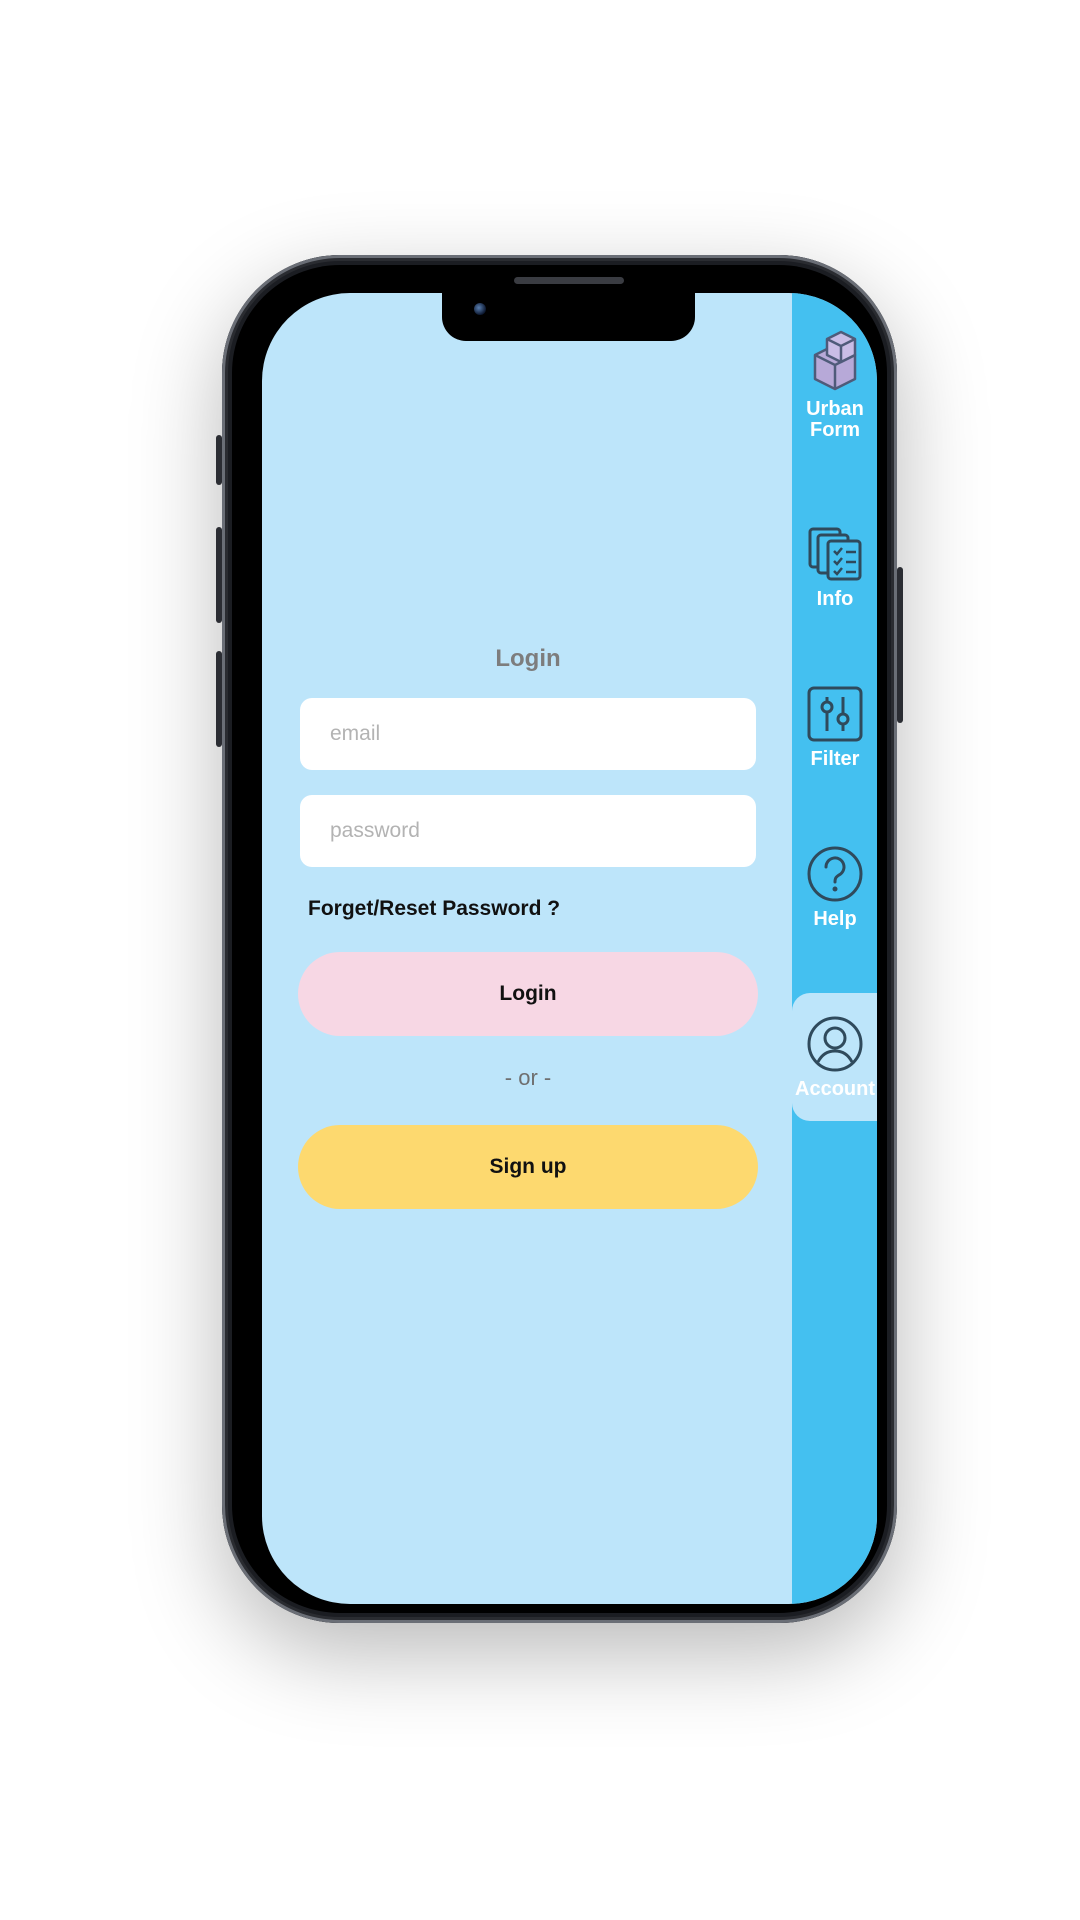 Image resolution: width=1080 pixels, height=1920 pixels. Describe the element at coordinates (219, 575) in the screenshot. I see `phone-volume-up` at that location.